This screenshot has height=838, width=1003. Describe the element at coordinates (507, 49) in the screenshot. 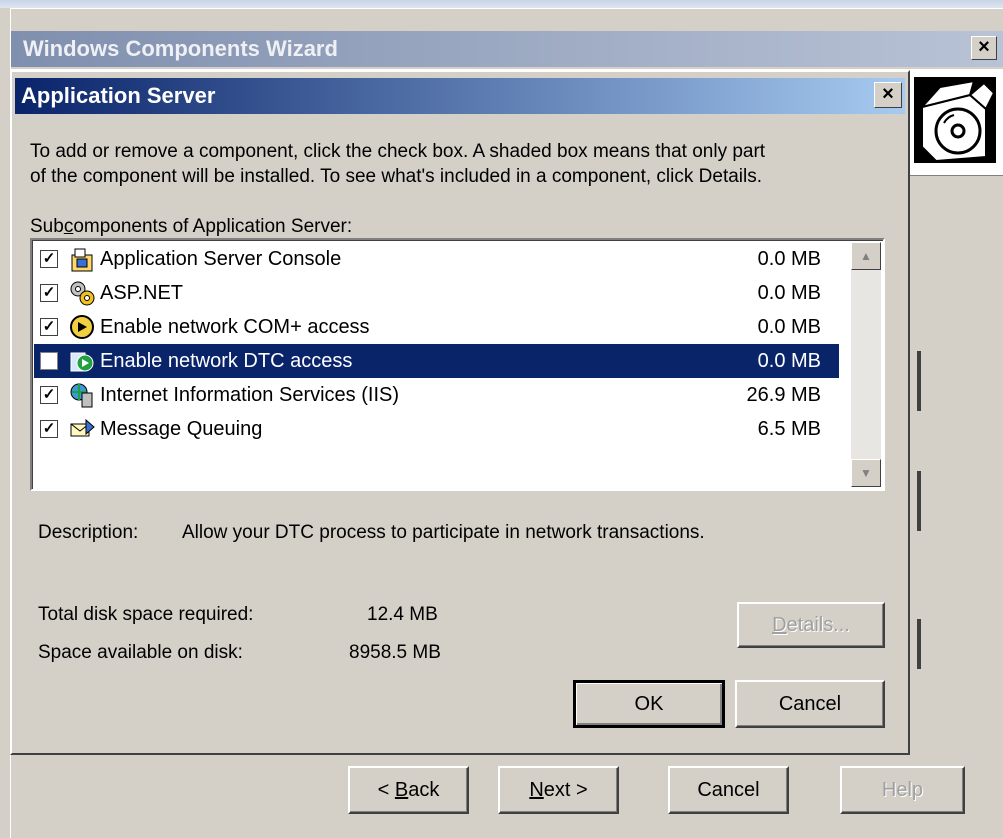

I see `wizard-title: Windows Components Wizard` at that location.